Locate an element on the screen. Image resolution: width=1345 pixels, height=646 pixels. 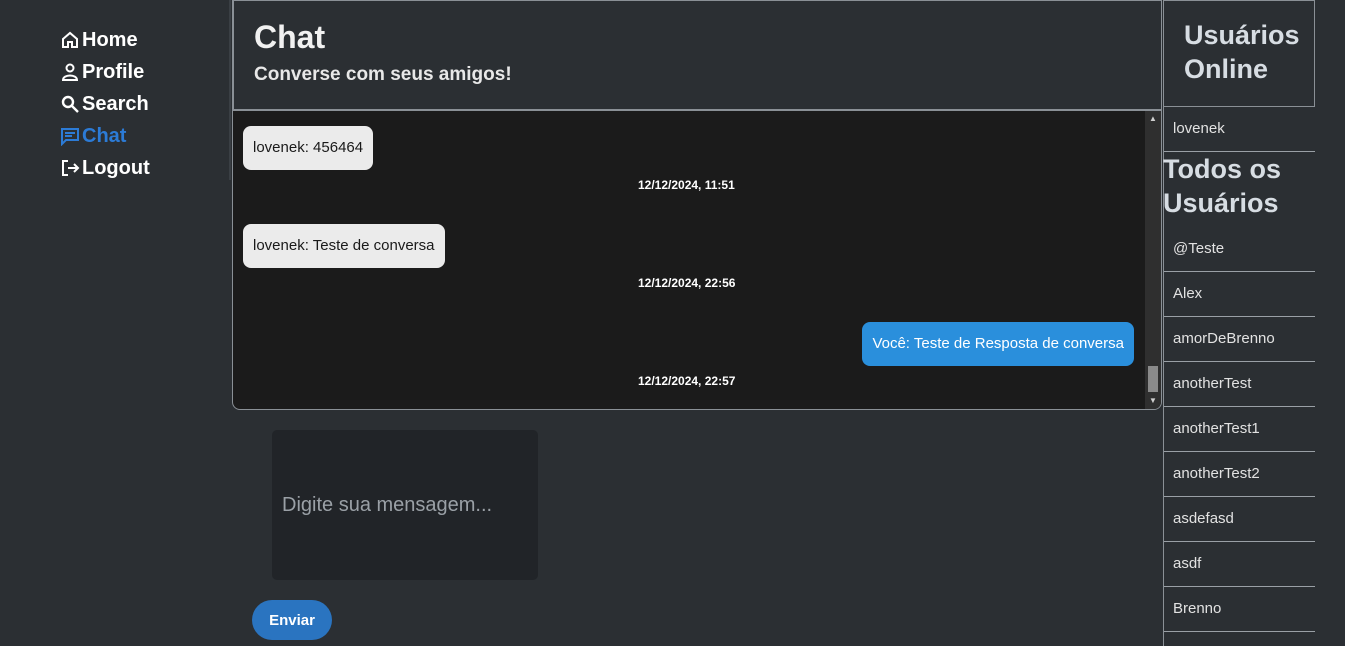
chat-icon is located at coordinates (70, 136).